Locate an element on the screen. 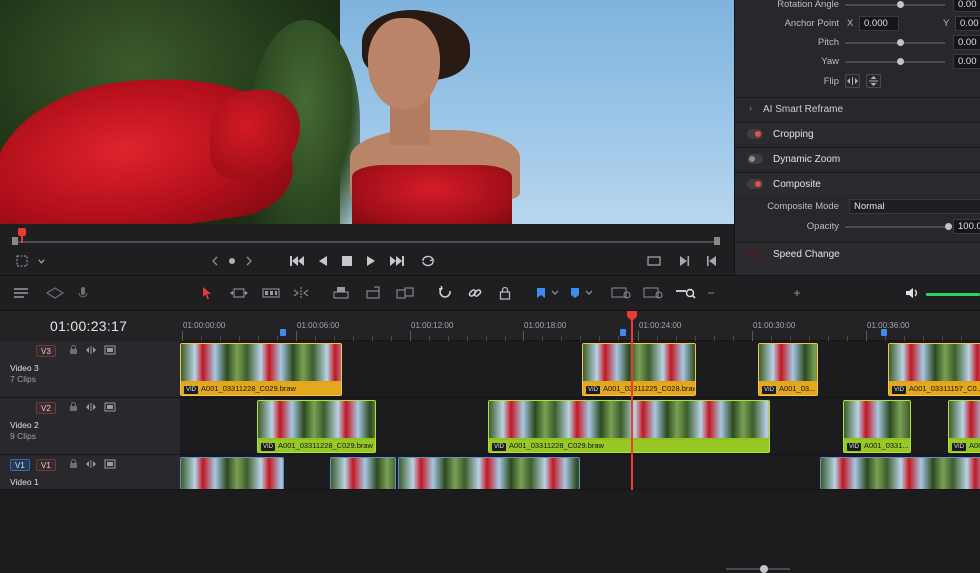 This screenshot has width=980, height=573. zoom-custom-icon is located at coordinates (686, 293).